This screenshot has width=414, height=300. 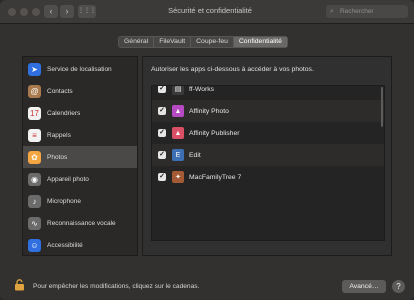 I want to click on app-row: ✓ E Edit, so click(x=268, y=155).